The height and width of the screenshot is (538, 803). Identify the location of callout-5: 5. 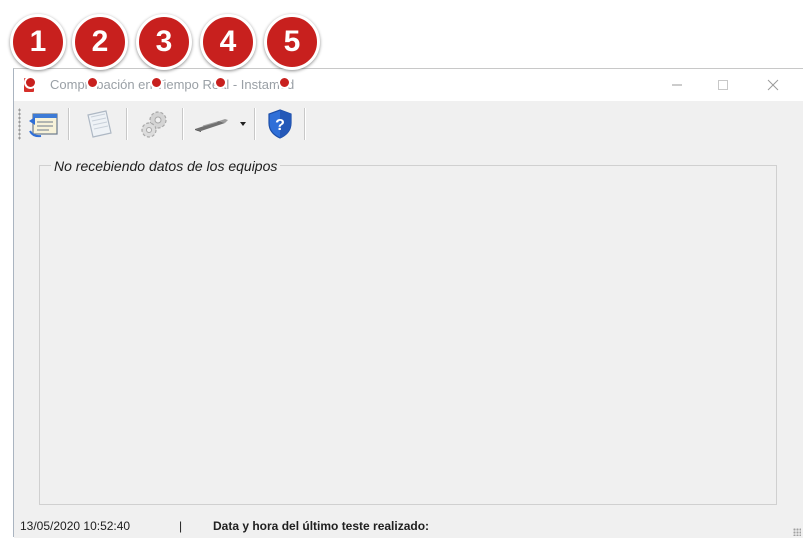
(292, 51).